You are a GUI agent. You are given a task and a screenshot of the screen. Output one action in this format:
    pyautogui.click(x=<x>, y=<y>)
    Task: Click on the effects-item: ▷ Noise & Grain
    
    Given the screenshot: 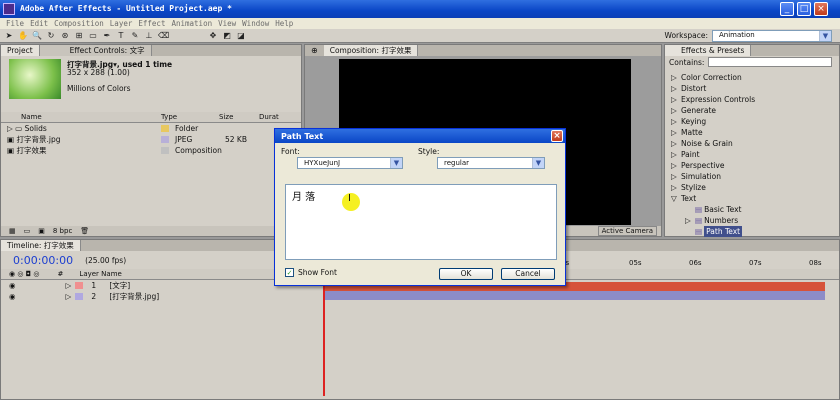 What is the action you would take?
    pyautogui.click(x=752, y=143)
    